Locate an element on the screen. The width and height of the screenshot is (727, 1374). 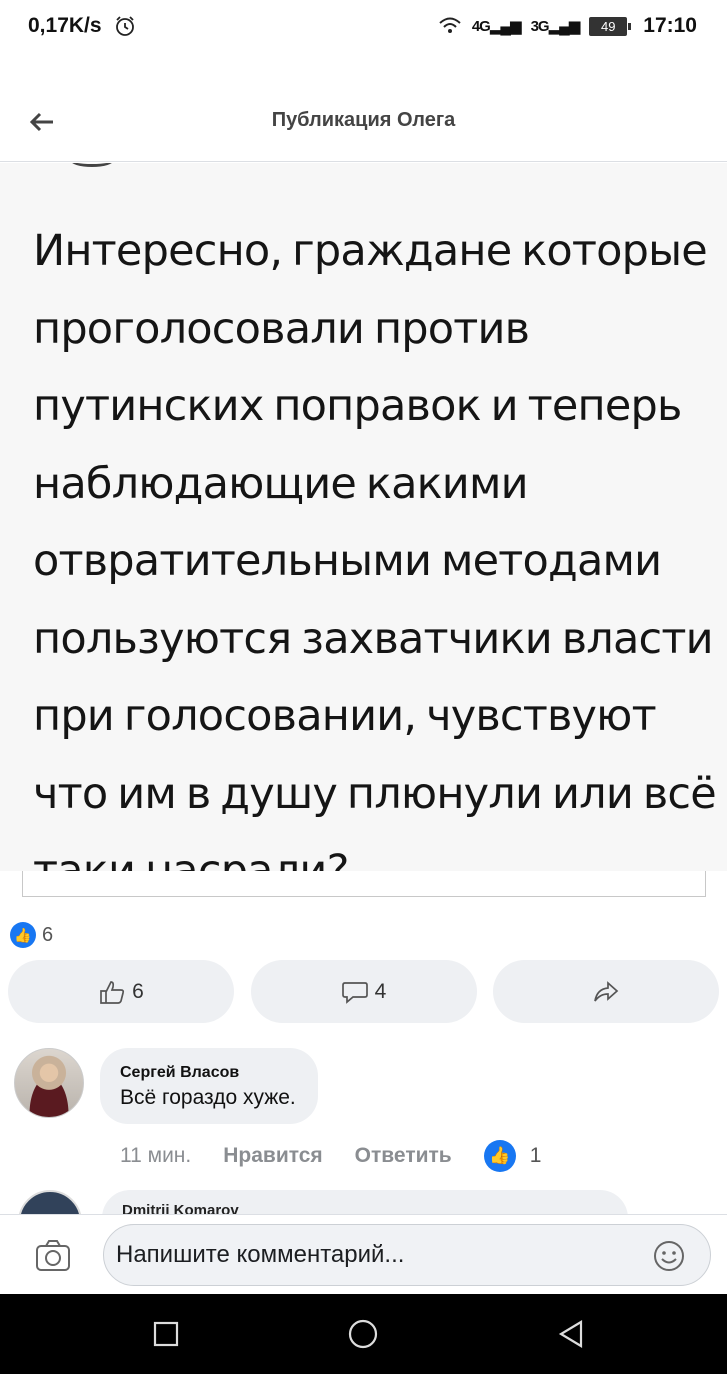
comment-button: 4 is located at coordinates (363, 991).